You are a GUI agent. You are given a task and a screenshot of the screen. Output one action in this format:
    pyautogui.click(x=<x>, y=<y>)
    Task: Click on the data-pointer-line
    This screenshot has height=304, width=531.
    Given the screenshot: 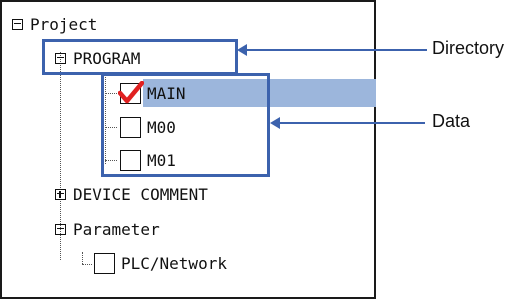 What is the action you would take?
    pyautogui.click(x=351, y=123)
    